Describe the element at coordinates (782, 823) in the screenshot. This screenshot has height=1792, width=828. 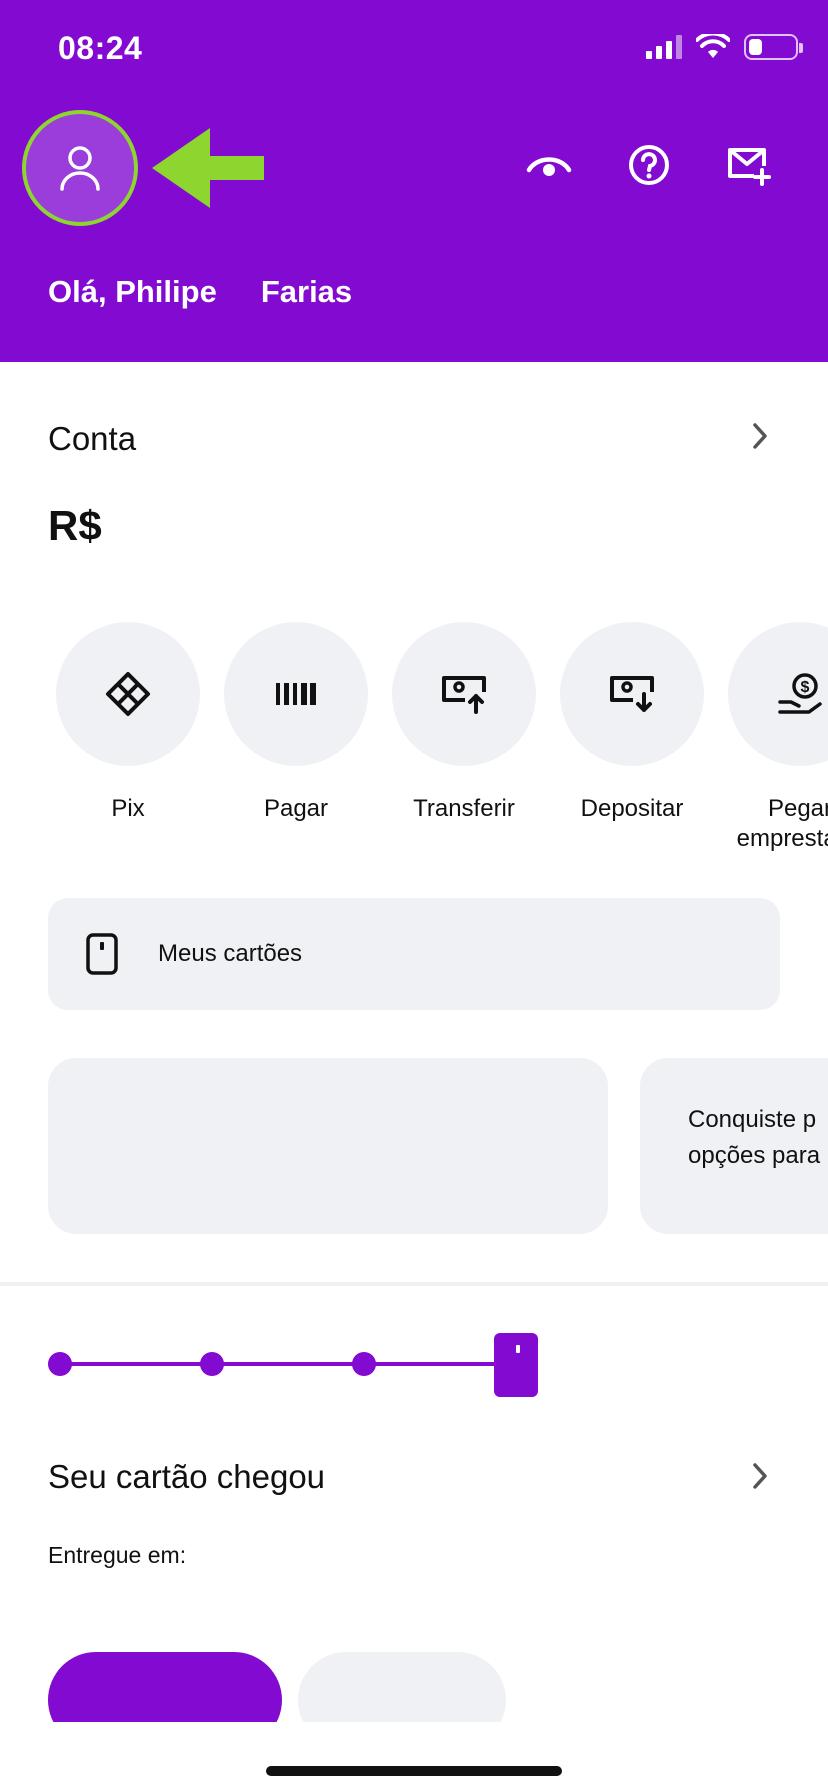
I see `shortcut-label: Pegar emprestado` at that location.